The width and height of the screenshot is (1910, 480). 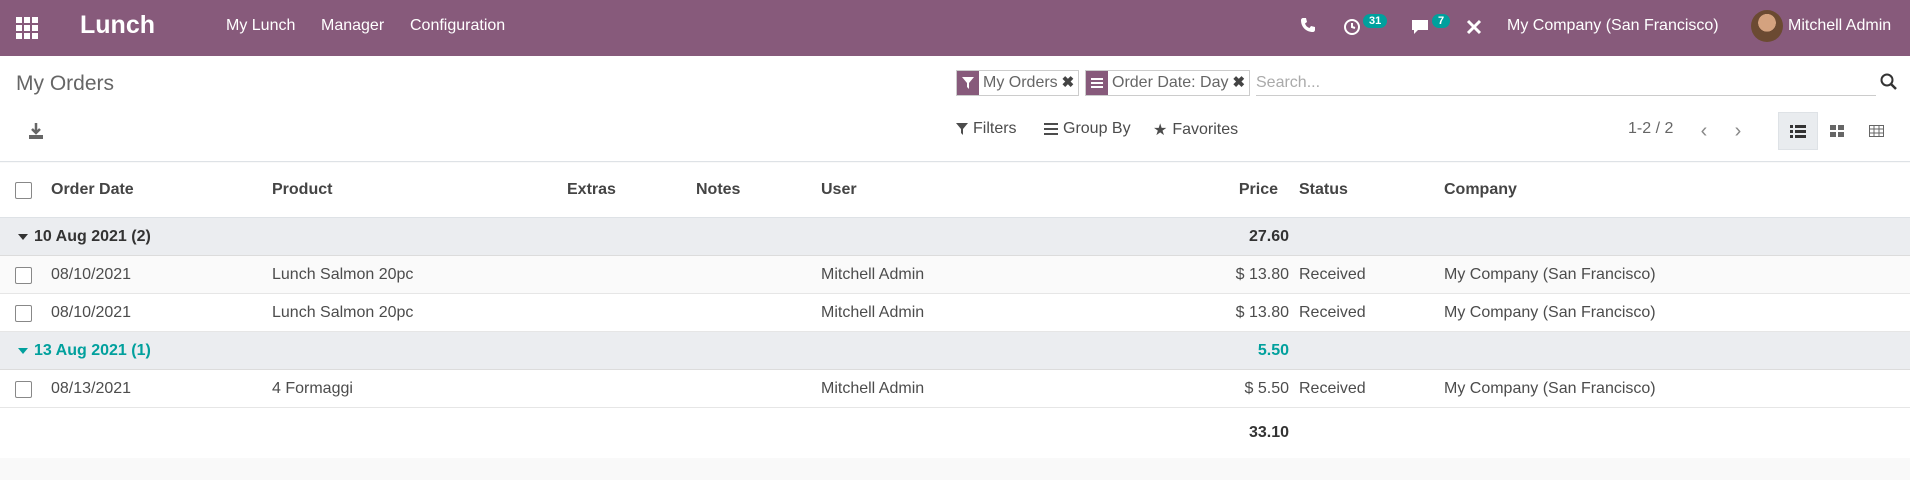 What do you see at coordinates (1273, 350) in the screenshot?
I see `group-total: 5.50` at bounding box center [1273, 350].